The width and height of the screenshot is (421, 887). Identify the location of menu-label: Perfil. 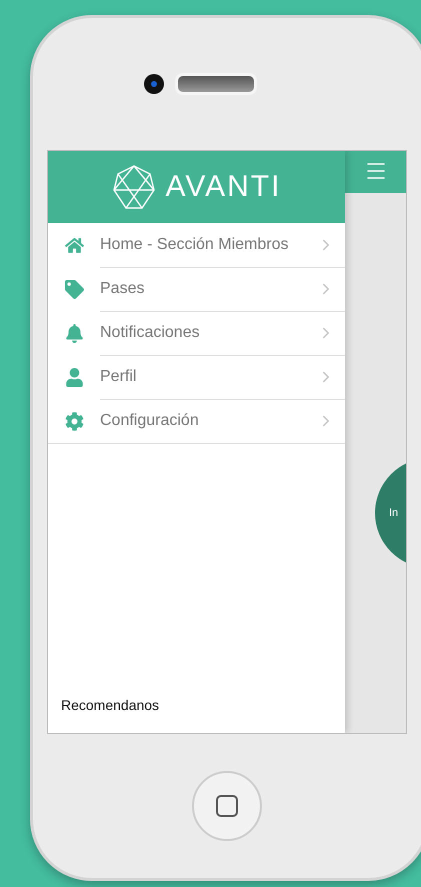
(118, 377).